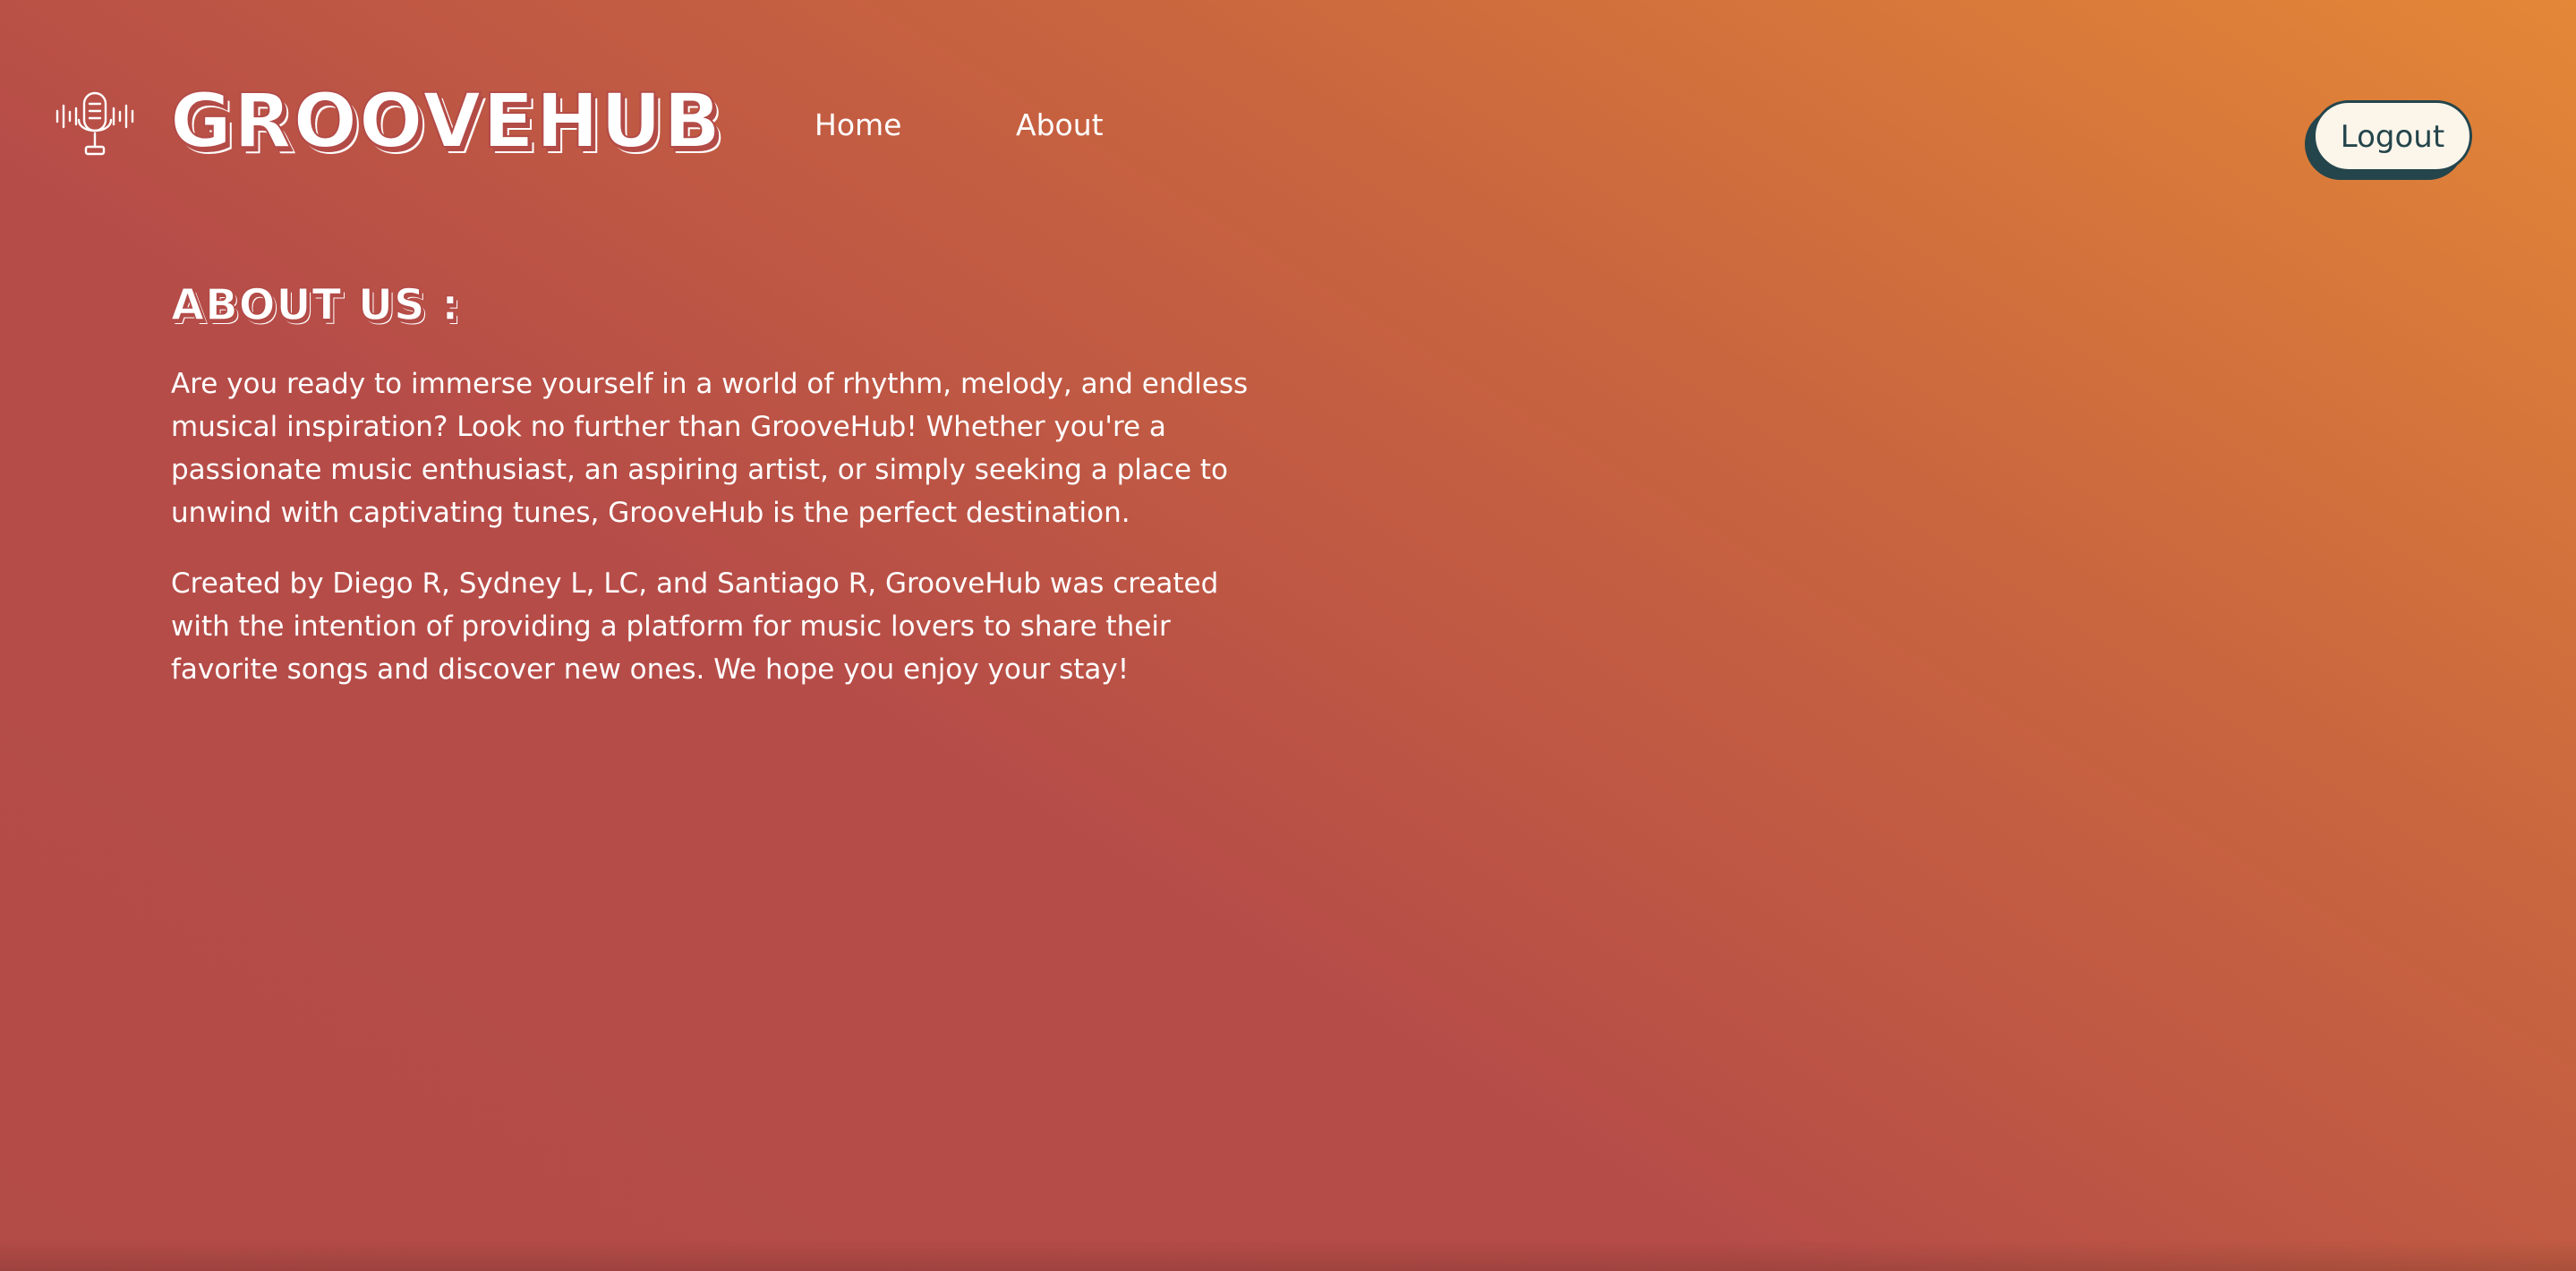 This screenshot has width=2576, height=1271. Describe the element at coordinates (315, 305) in the screenshot. I see `page-title: ABOUT US :` at that location.